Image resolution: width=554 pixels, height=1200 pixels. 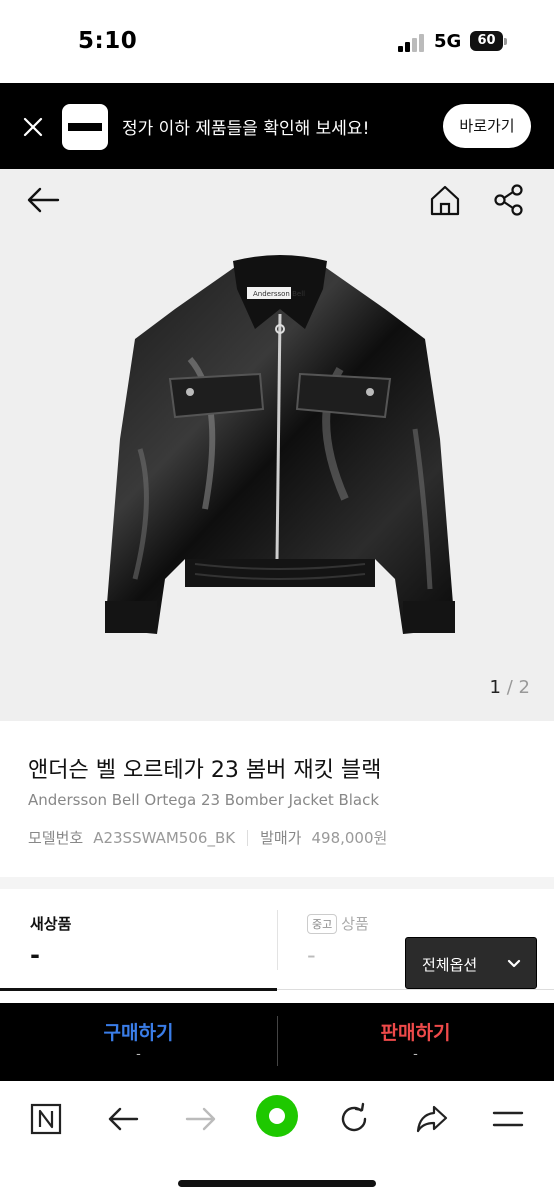 I want to click on close-icon, so click(x=33, y=127).